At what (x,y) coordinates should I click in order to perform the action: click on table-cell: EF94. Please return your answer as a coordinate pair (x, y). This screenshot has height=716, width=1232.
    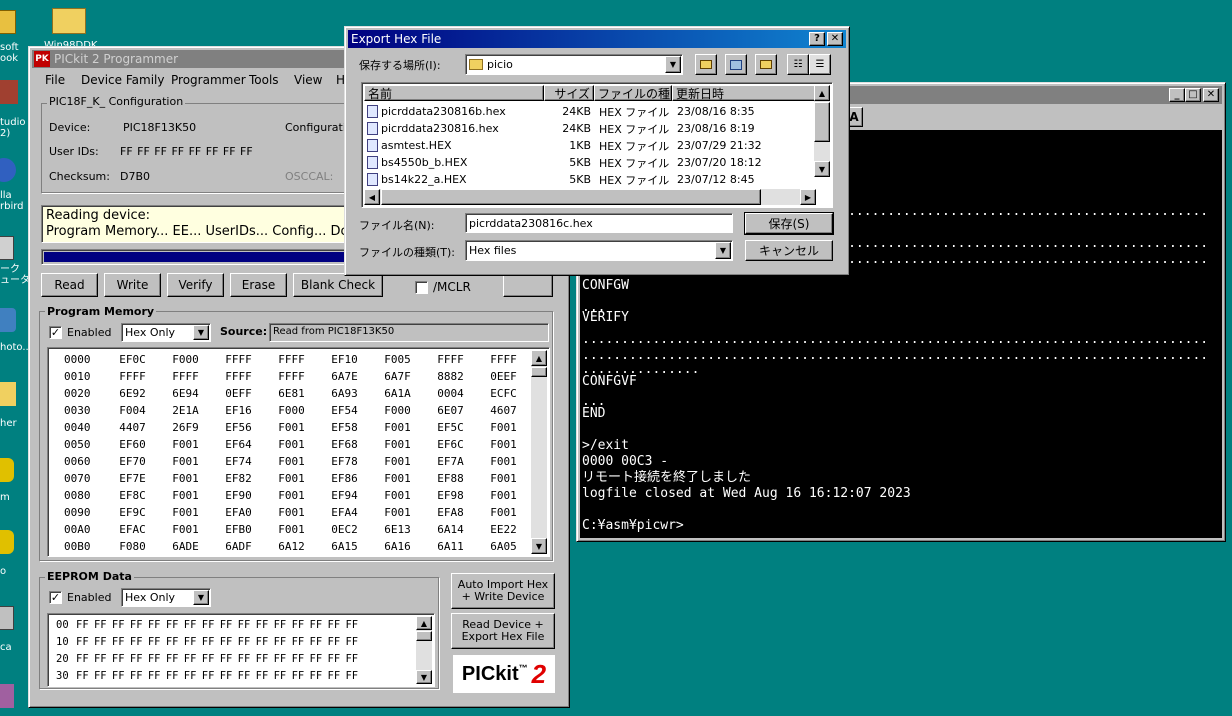
    Looking at the image, I should click on (344, 495).